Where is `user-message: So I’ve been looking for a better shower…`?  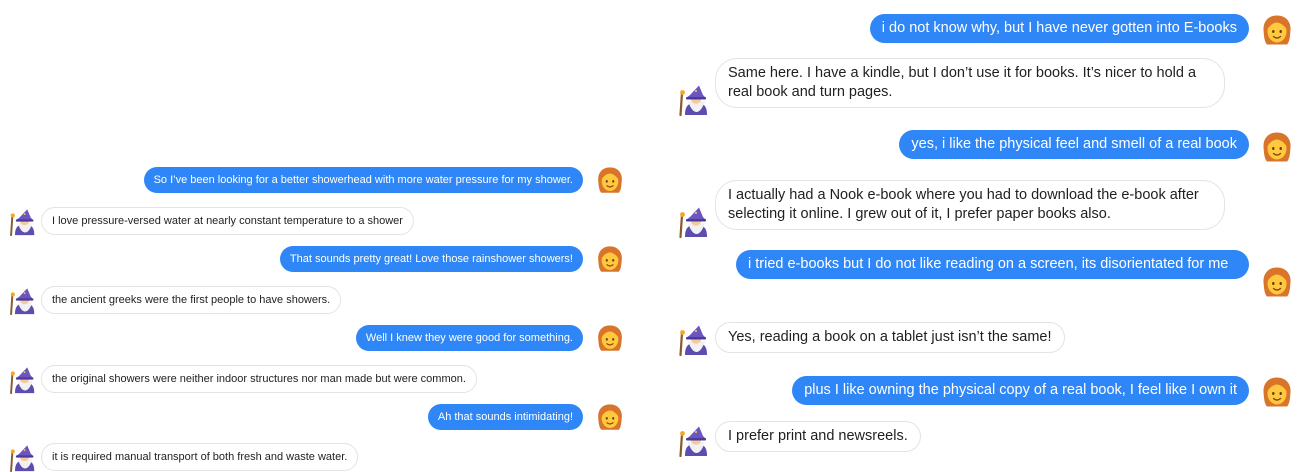 user-message: So I’ve been looking for a better shower… is located at coordinates (315, 180).